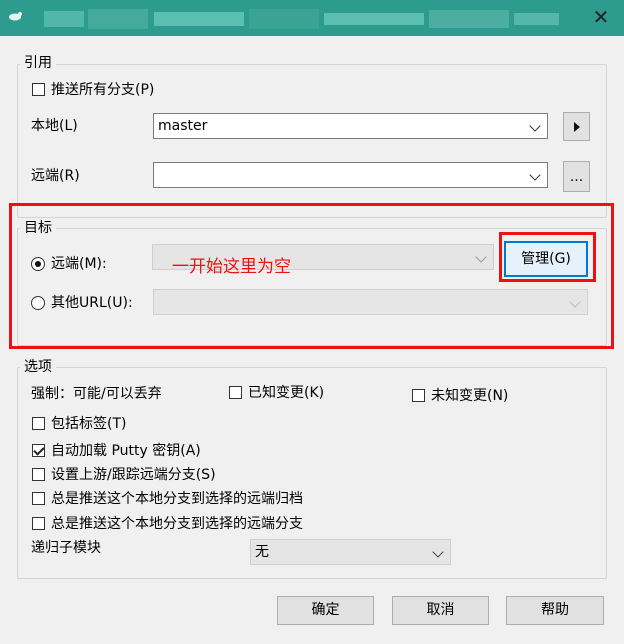 The height and width of the screenshot is (644, 624). I want to click on set-upstream-label: 设置上游/跟踪远端分支(S), so click(133, 475).